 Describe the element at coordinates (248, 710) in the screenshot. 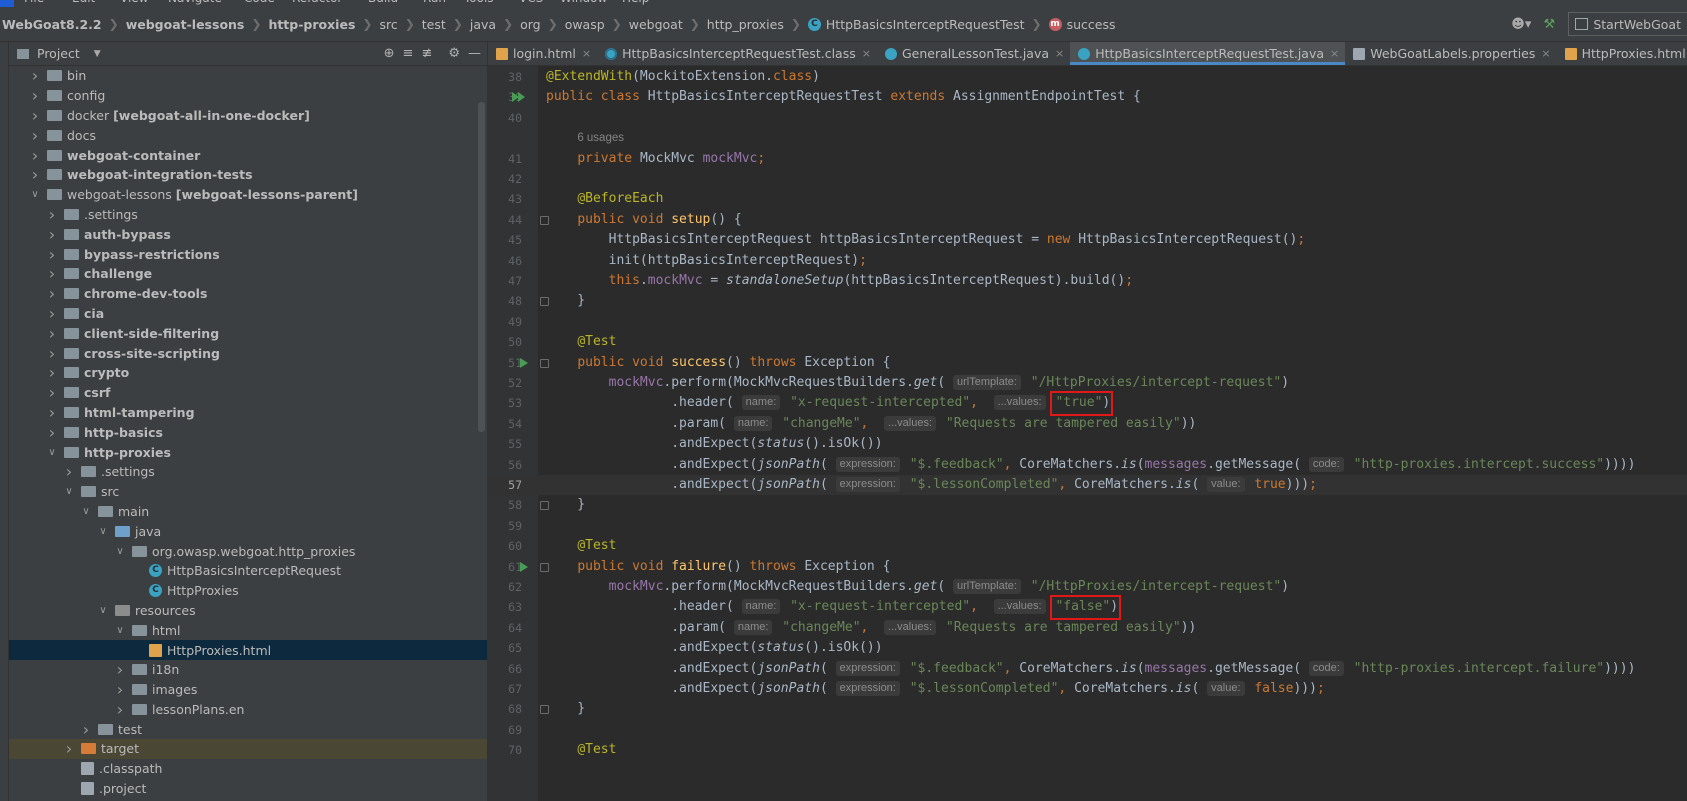

I see `tree-item: › lessonPlans.en` at that location.